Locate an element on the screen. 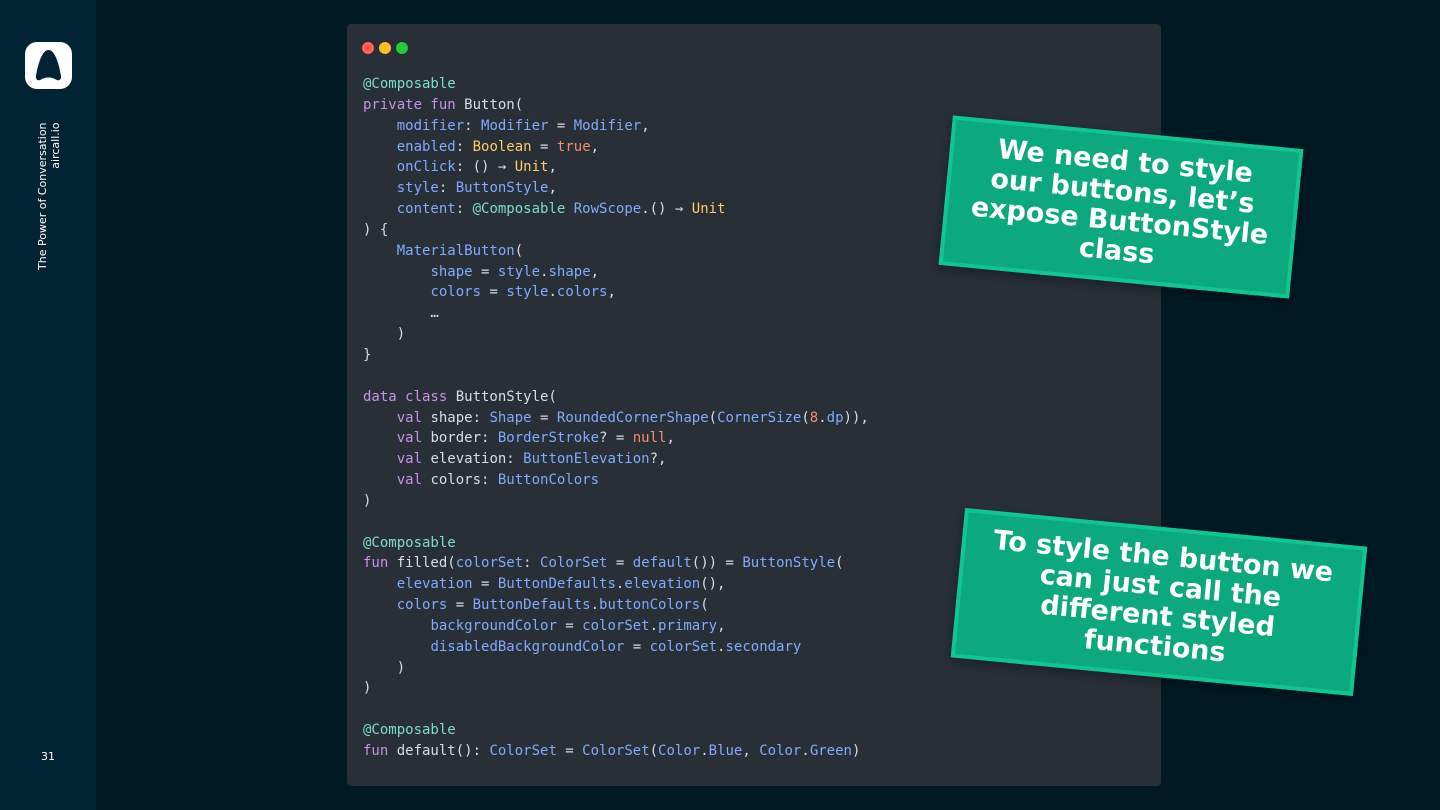 This screenshot has height=810, width=1440. code-line: shape = style.shape, is located at coordinates (616, 272).